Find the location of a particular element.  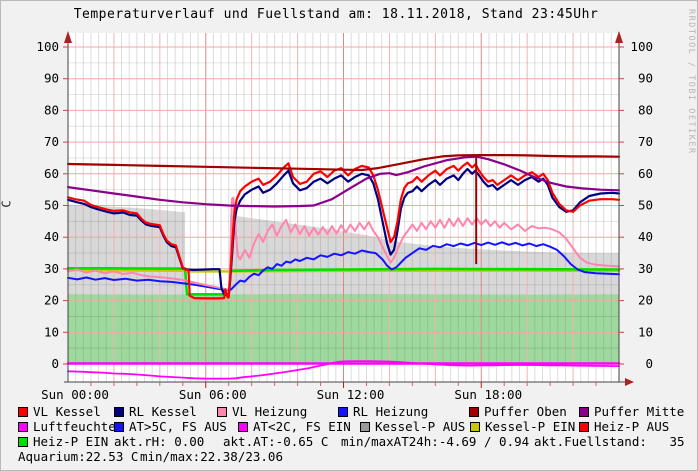

legend-label: akt.AT:-0.65 C is located at coordinates (276, 441).